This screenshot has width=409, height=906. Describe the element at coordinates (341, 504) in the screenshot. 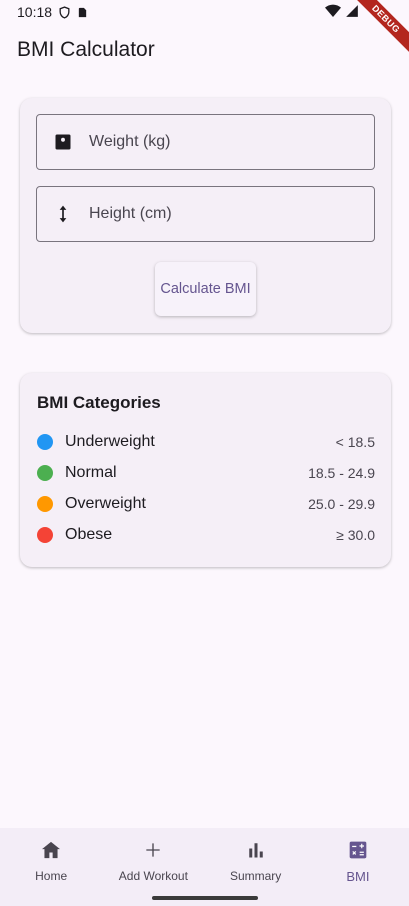

I see `category-range: 25.0 - 29.9` at that location.